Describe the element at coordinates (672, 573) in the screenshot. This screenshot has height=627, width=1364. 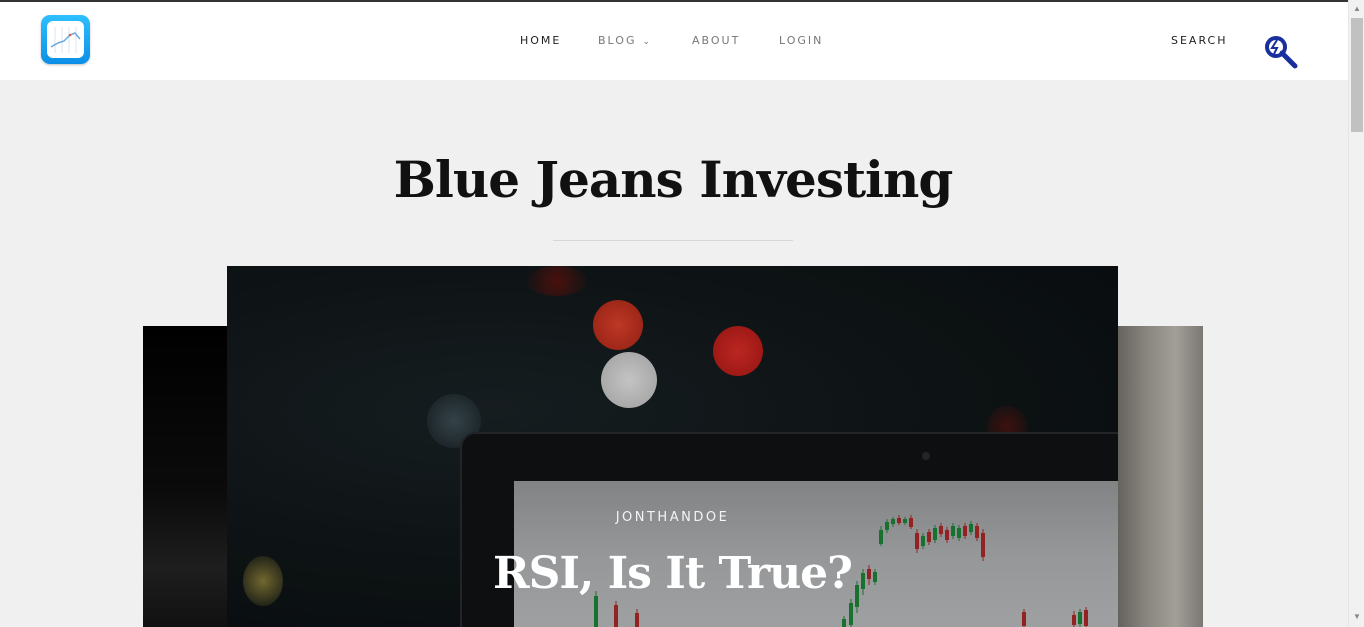
I see `post-title-link: RSI, Is It True?` at that location.